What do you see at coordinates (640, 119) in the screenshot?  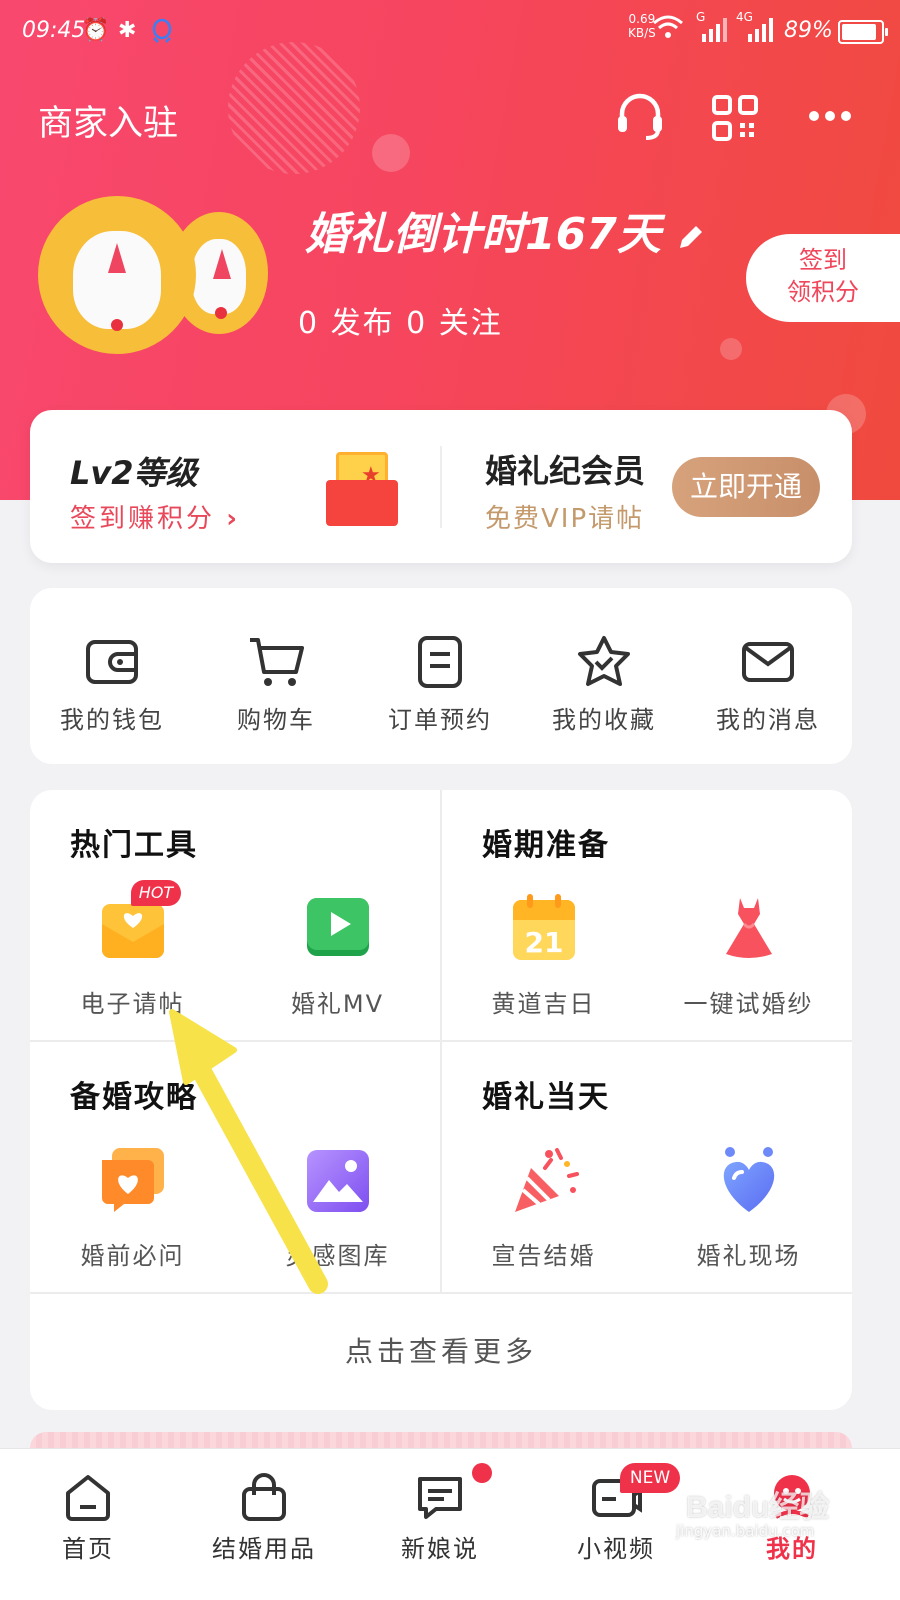 I see `customer-service-icon` at bounding box center [640, 119].